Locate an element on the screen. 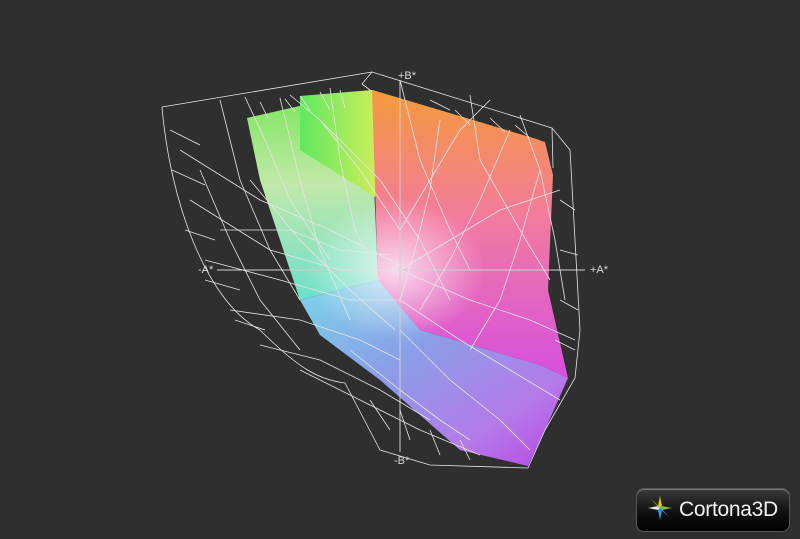  cortona-brand-name: Cortona3D is located at coordinates (728, 509).